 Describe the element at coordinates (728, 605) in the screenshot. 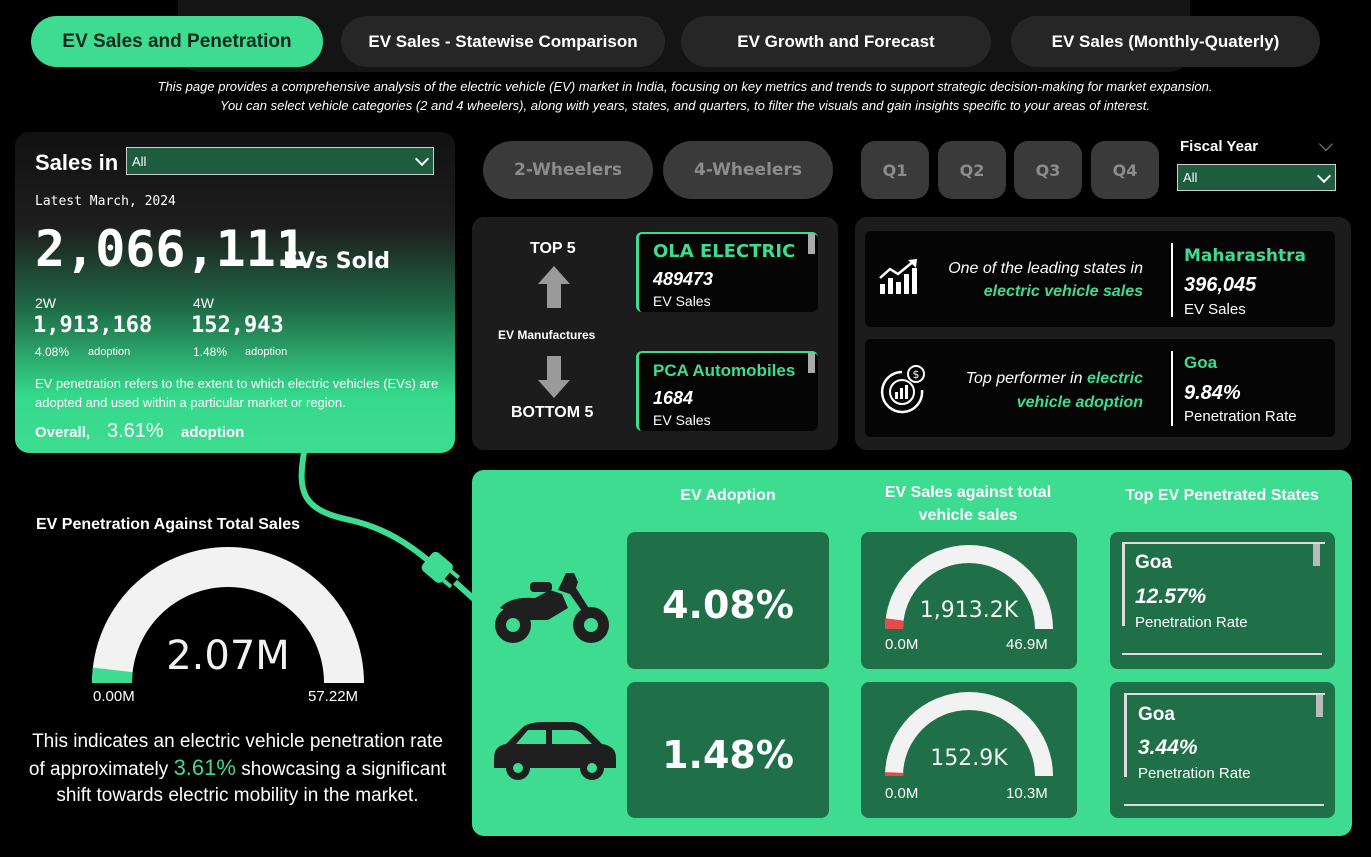

I see `two-wheeler-adoption-value: 4.08%` at that location.